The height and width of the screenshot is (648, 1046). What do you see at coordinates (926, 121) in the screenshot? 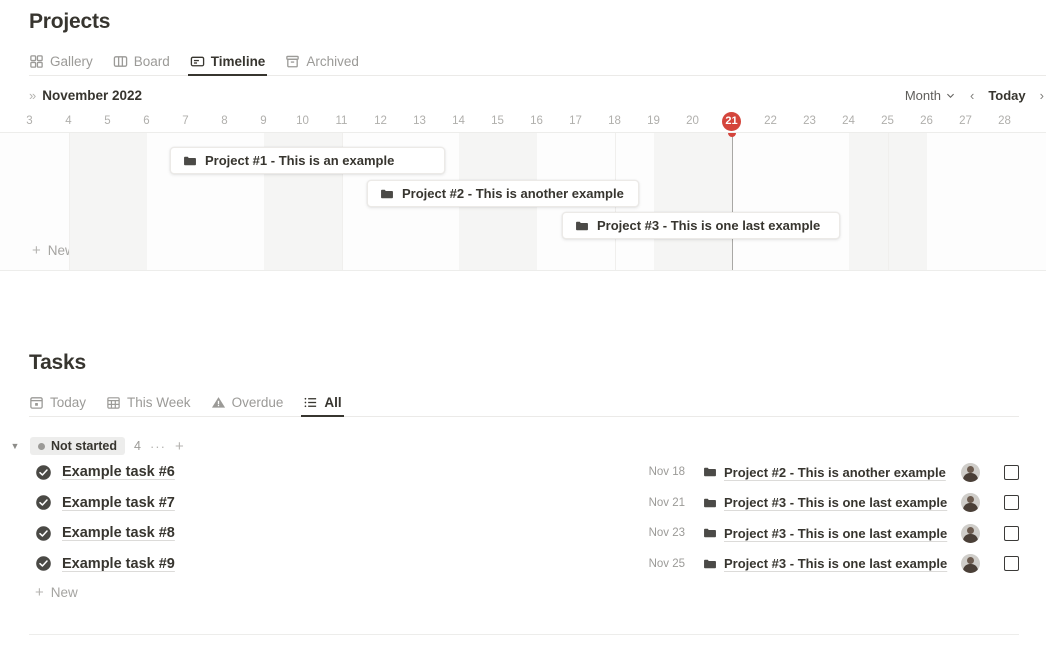
I see `timeline-day: 26` at bounding box center [926, 121].